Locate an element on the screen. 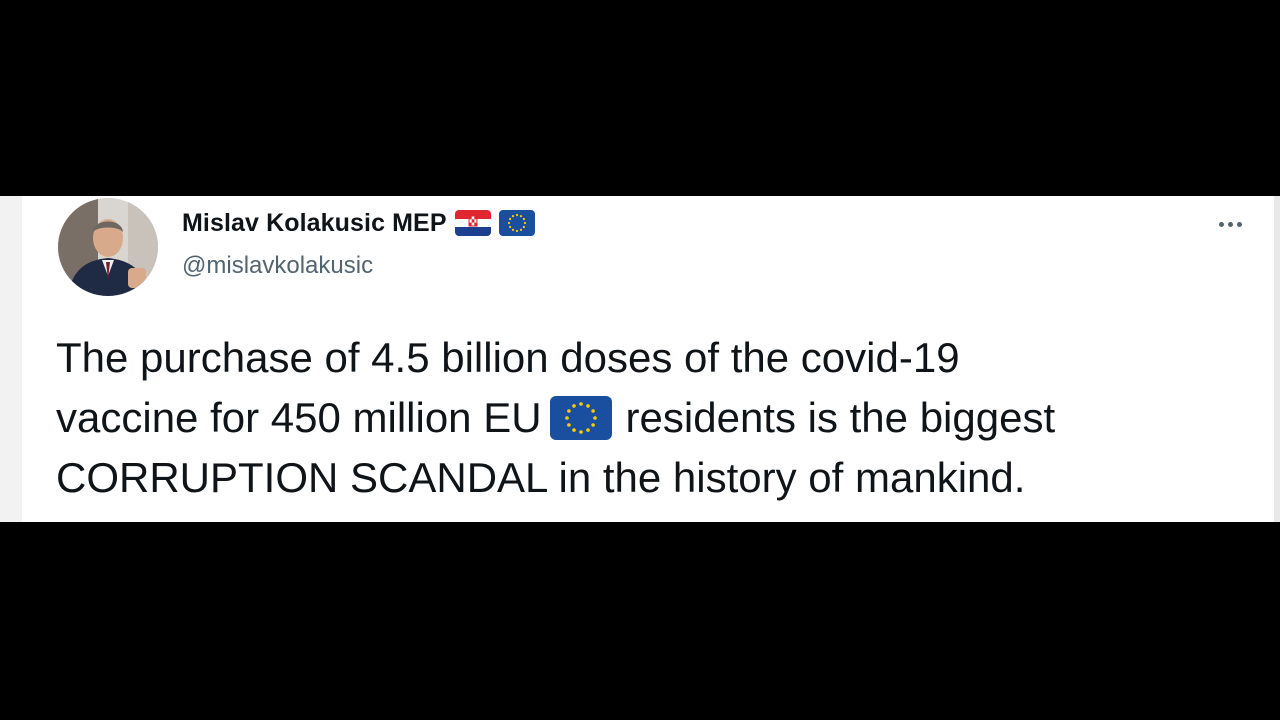 The image size is (1280, 720). author-handle: @mislavkolakusic is located at coordinates (277, 266).